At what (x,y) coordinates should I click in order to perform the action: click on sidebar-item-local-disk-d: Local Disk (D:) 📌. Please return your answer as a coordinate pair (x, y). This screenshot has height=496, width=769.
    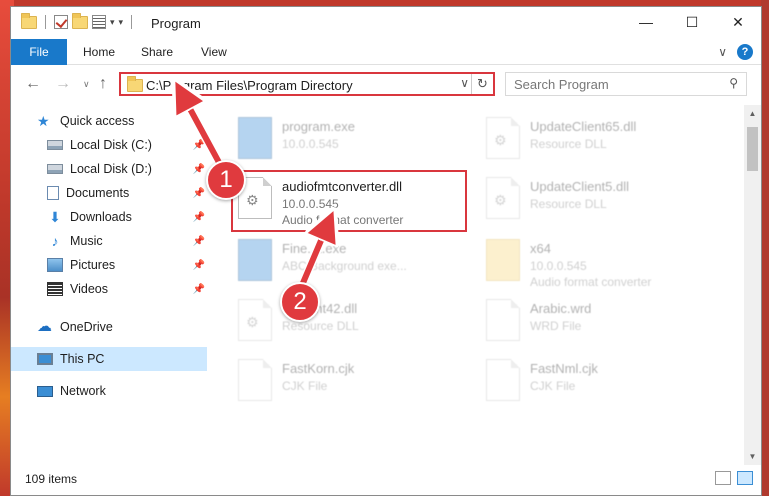
    Looking at the image, I should click on (109, 169).